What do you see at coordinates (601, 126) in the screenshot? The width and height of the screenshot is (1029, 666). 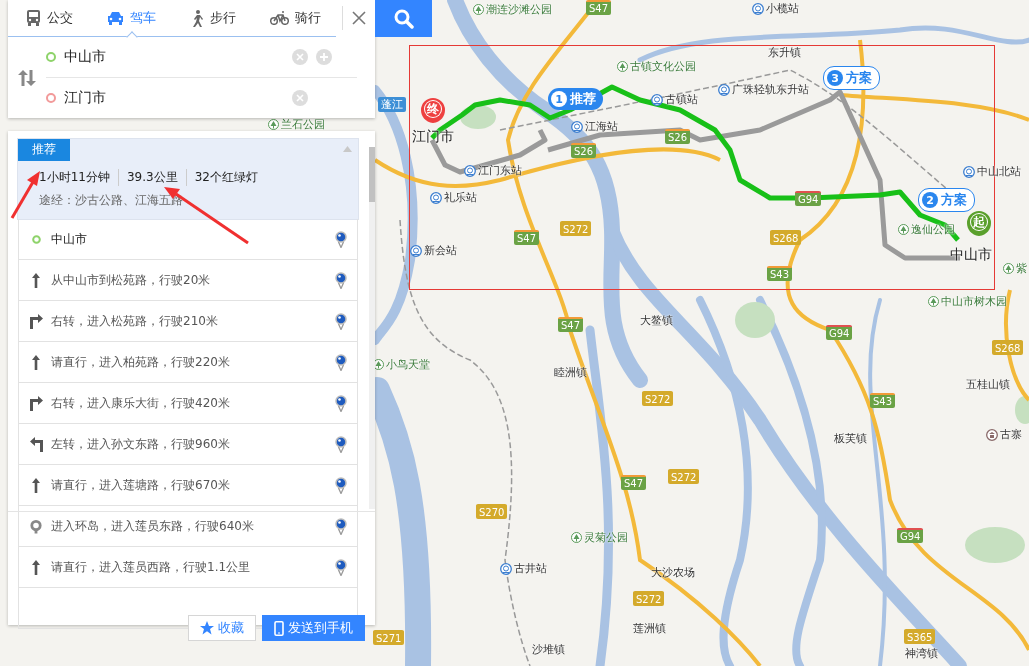 I see `place-label: 江海站` at bounding box center [601, 126].